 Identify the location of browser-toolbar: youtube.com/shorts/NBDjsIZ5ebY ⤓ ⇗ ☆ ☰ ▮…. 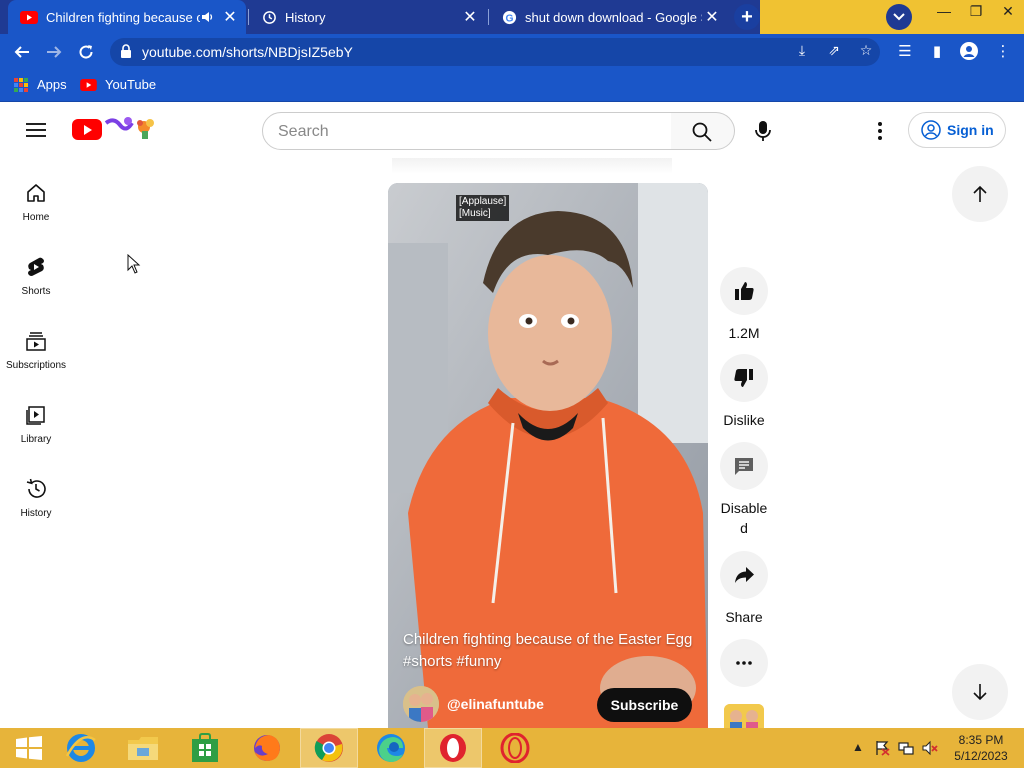
(512, 52).